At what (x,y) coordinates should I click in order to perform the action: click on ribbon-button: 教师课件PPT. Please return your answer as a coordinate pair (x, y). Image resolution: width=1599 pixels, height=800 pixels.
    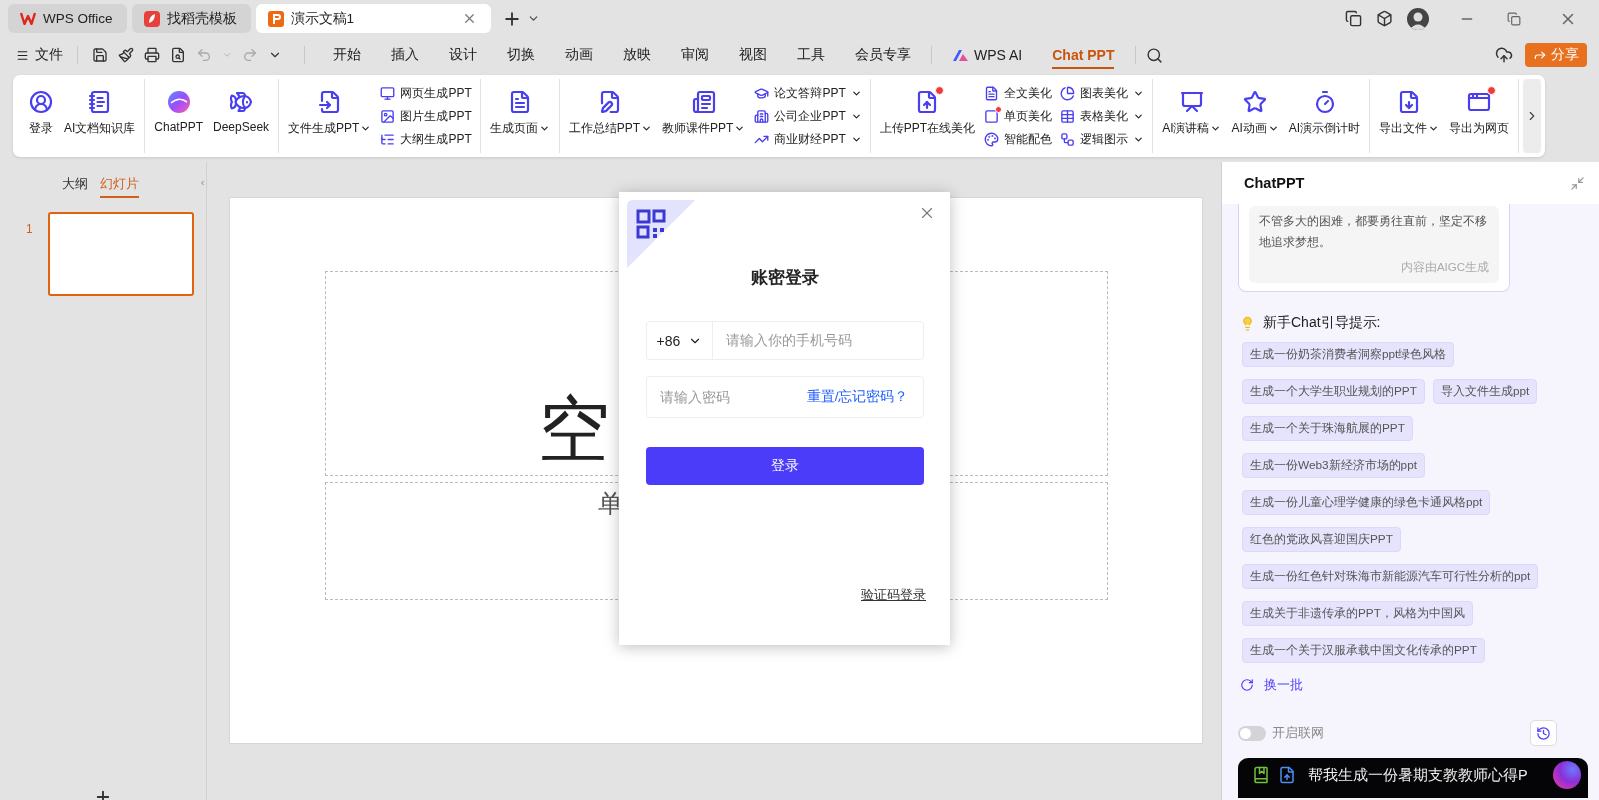
    Looking at the image, I should click on (704, 113).